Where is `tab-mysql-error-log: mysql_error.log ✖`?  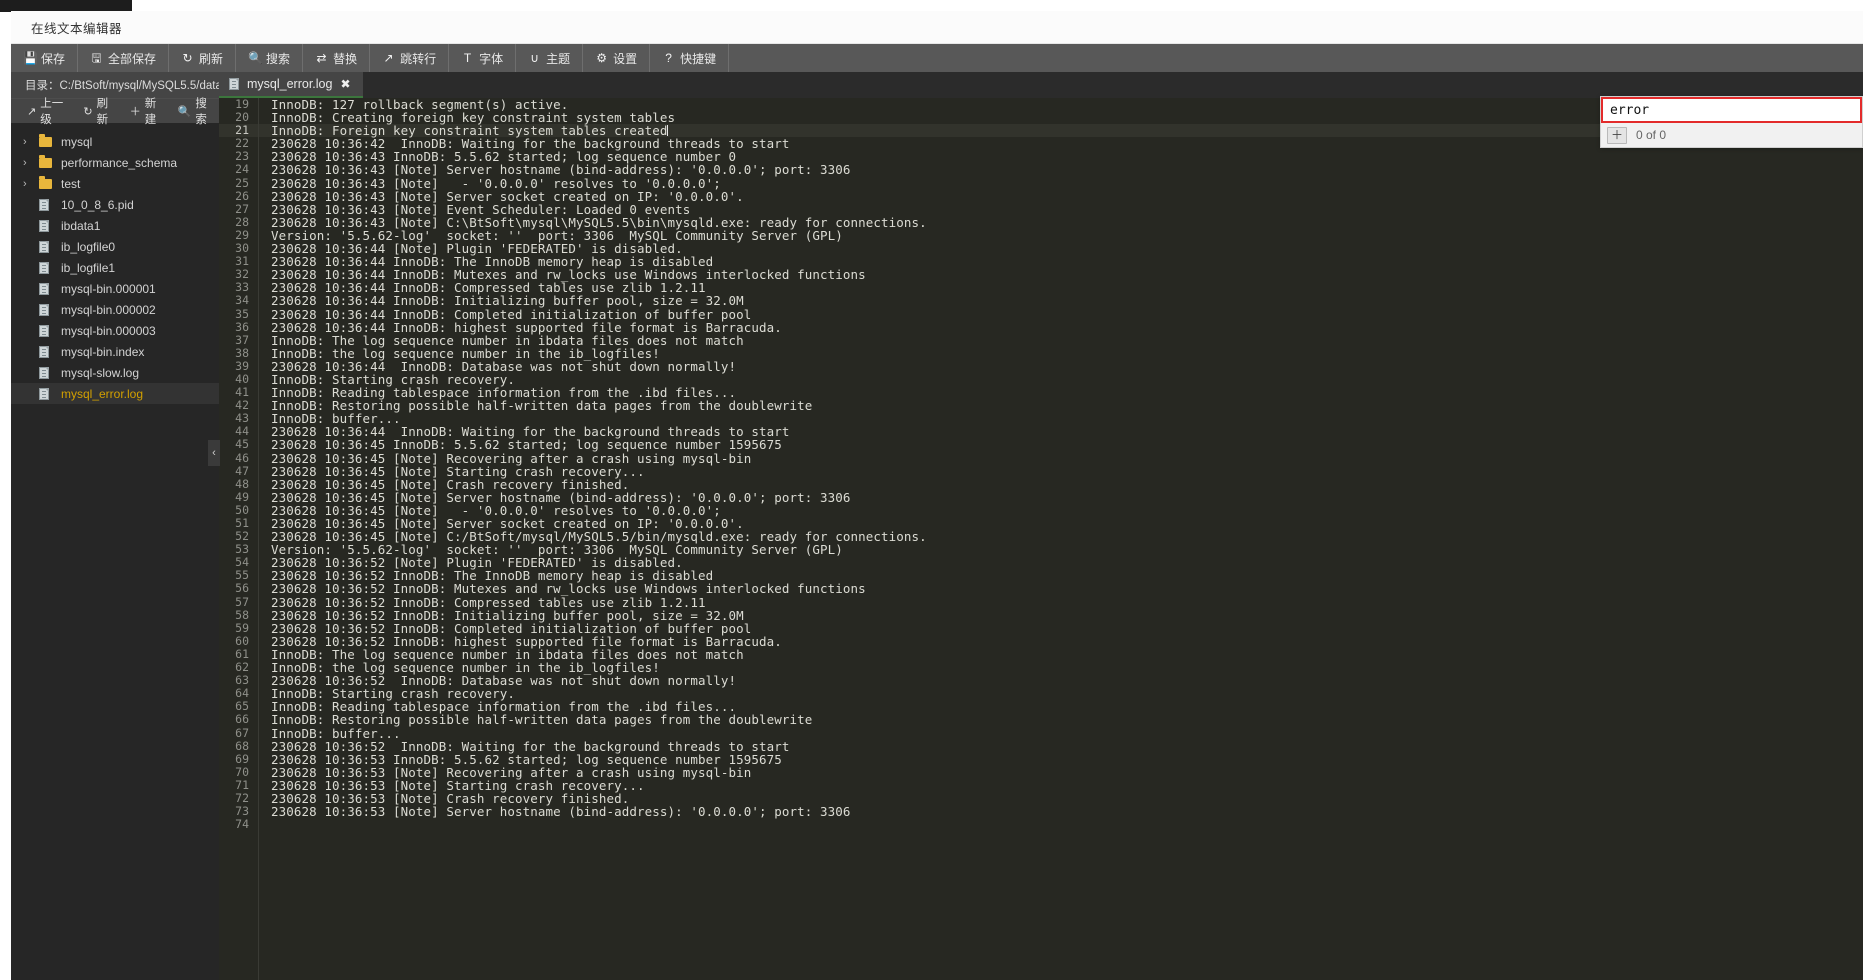 tab-mysql-error-log: mysql_error.log ✖ is located at coordinates (291, 85).